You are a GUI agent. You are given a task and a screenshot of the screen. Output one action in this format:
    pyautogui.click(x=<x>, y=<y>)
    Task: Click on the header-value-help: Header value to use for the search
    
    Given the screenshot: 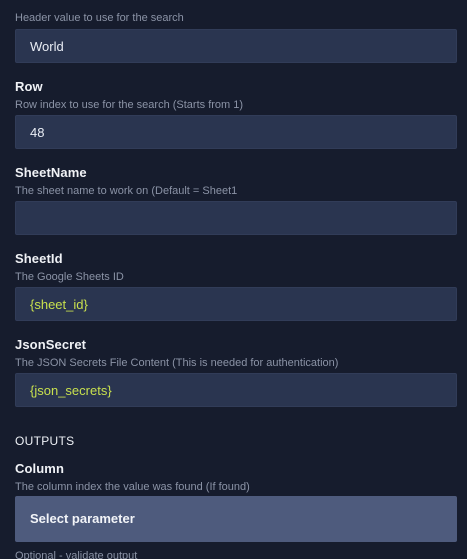 What is the action you would take?
    pyautogui.click(x=99, y=18)
    